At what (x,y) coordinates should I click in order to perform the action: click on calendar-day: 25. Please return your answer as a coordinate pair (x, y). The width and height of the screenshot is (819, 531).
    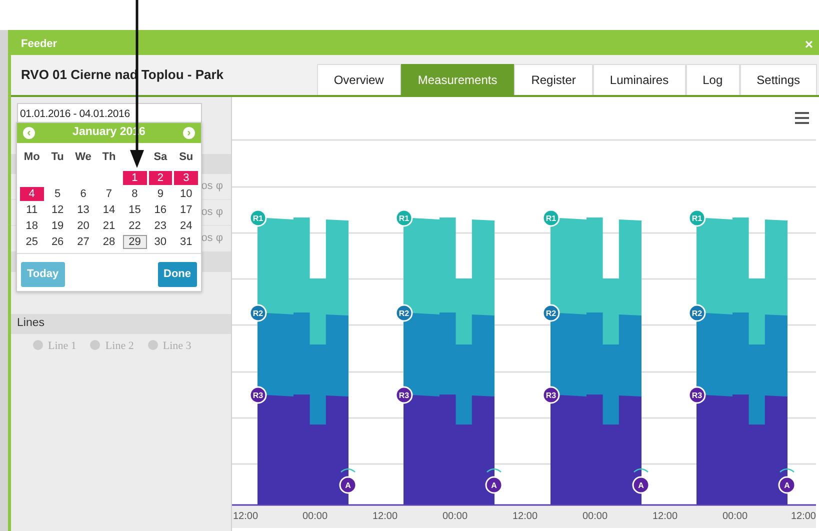
    Looking at the image, I should click on (32, 242).